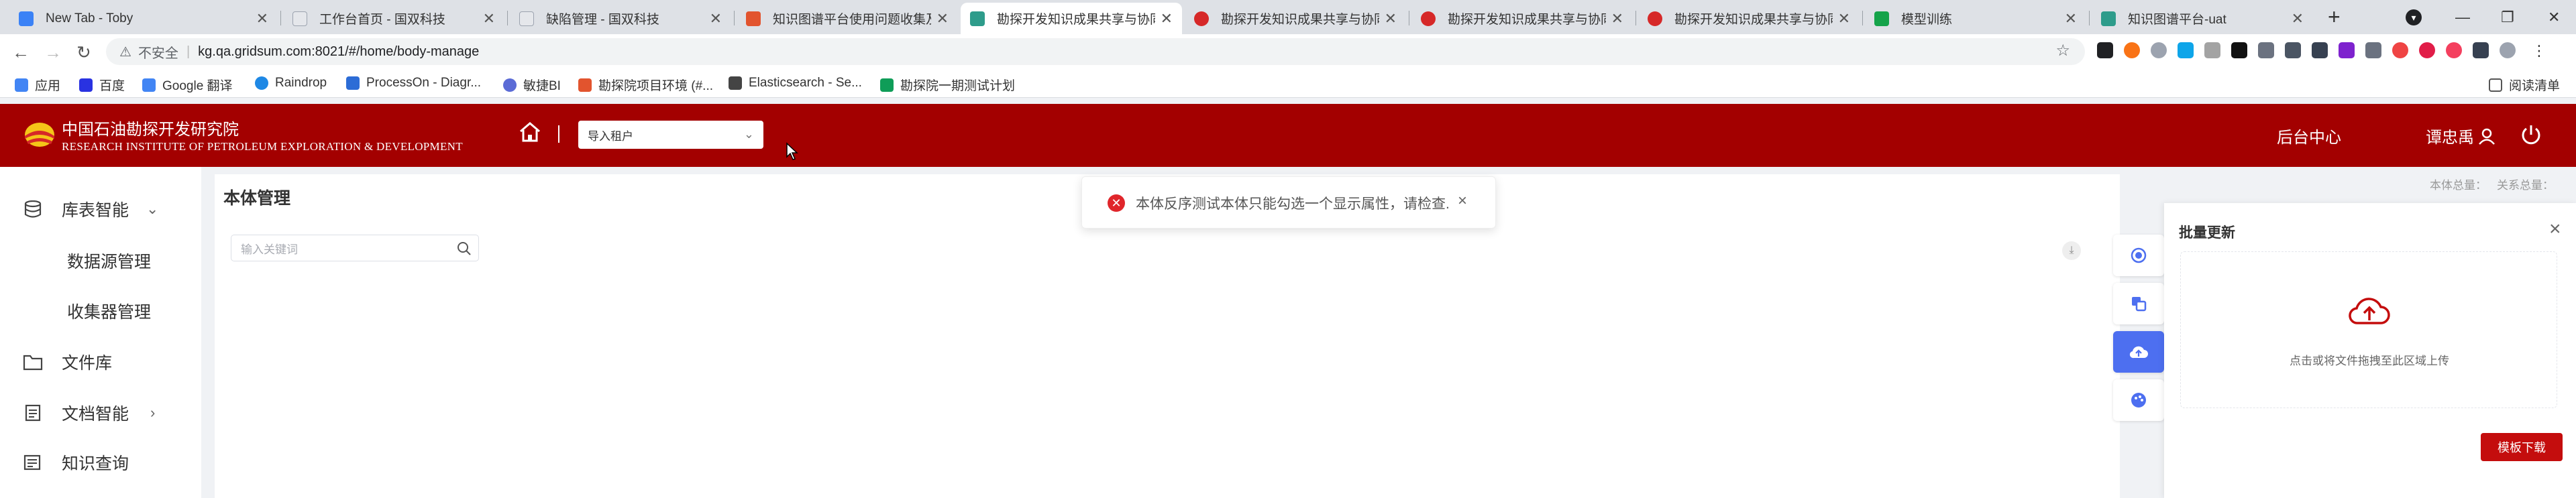 This screenshot has height=498, width=2576. What do you see at coordinates (21, 85) in the screenshot?
I see `apps-grid-icon` at bounding box center [21, 85].